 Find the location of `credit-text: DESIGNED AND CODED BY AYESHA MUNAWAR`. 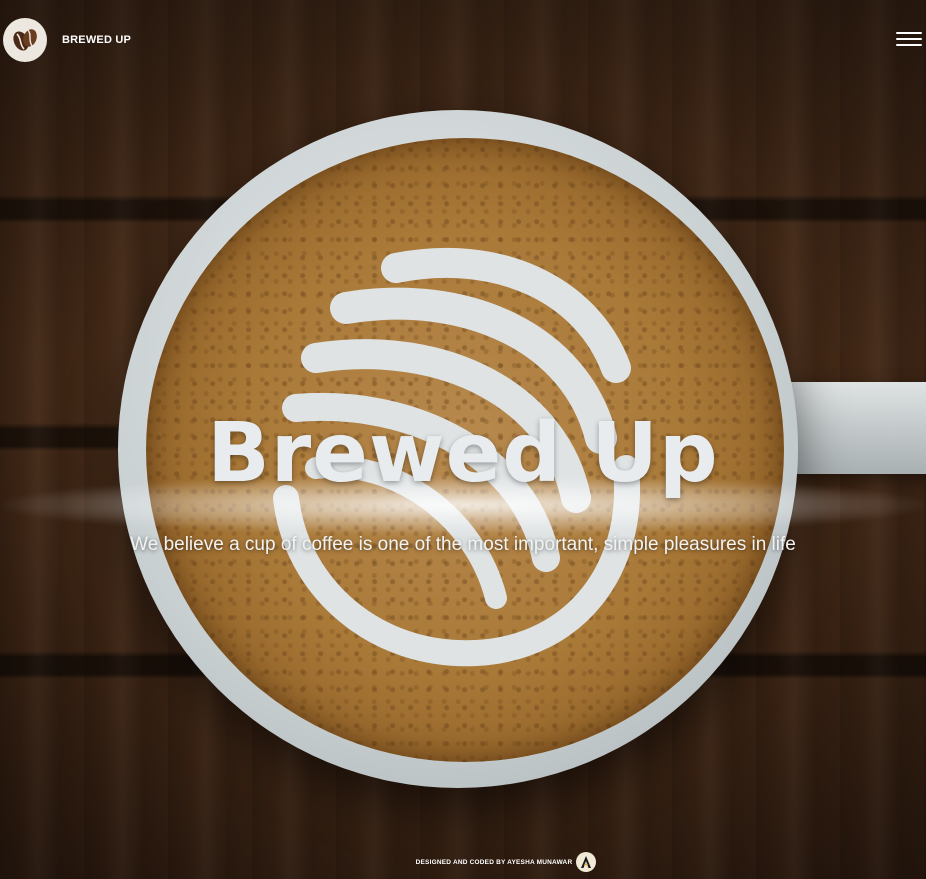

credit-text: DESIGNED AND CODED BY AYESHA MUNAWAR is located at coordinates (494, 862).